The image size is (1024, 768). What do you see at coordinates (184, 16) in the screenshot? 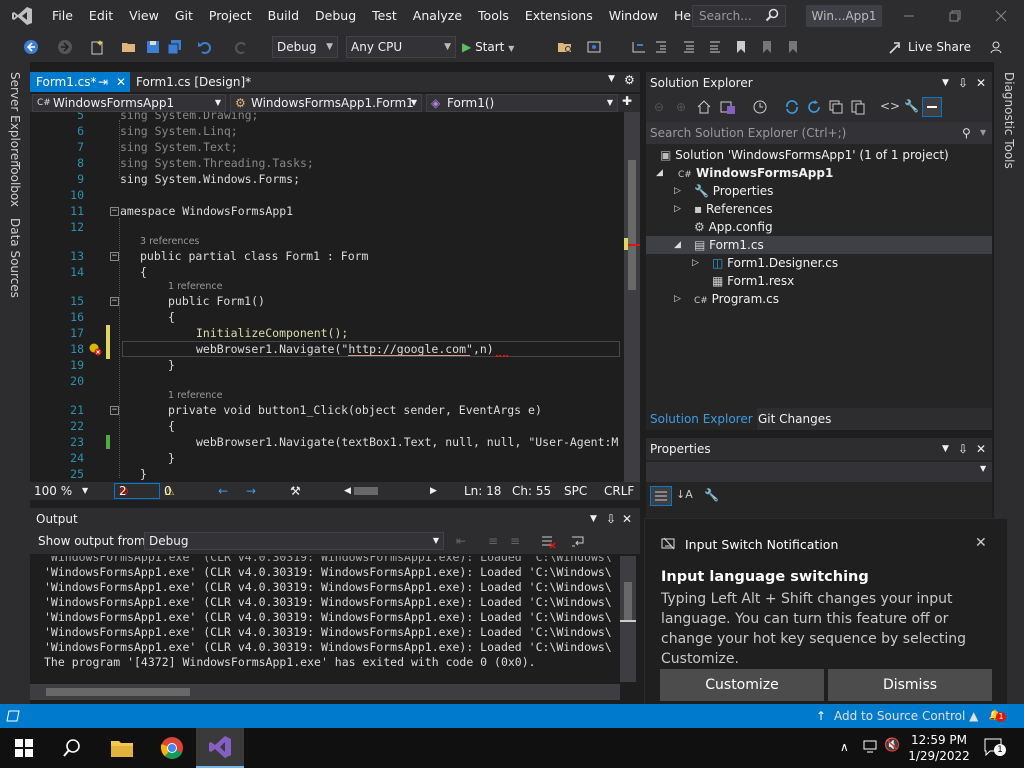
I see `menu-git: Git` at bounding box center [184, 16].